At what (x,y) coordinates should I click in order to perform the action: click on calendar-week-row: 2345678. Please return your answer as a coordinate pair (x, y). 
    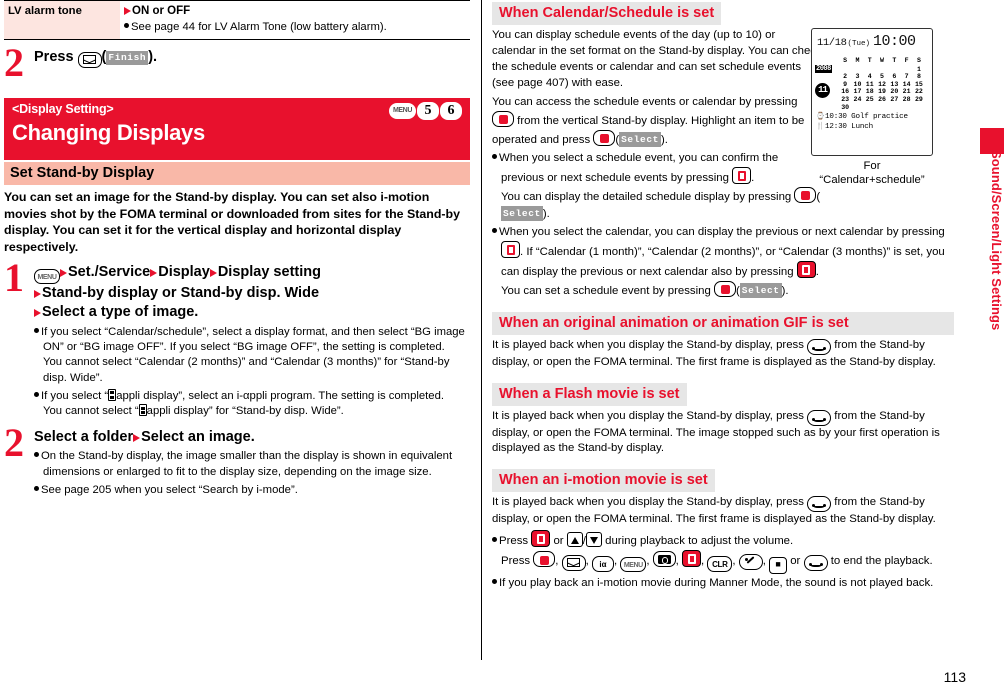
    Looking at the image, I should click on (882, 77).